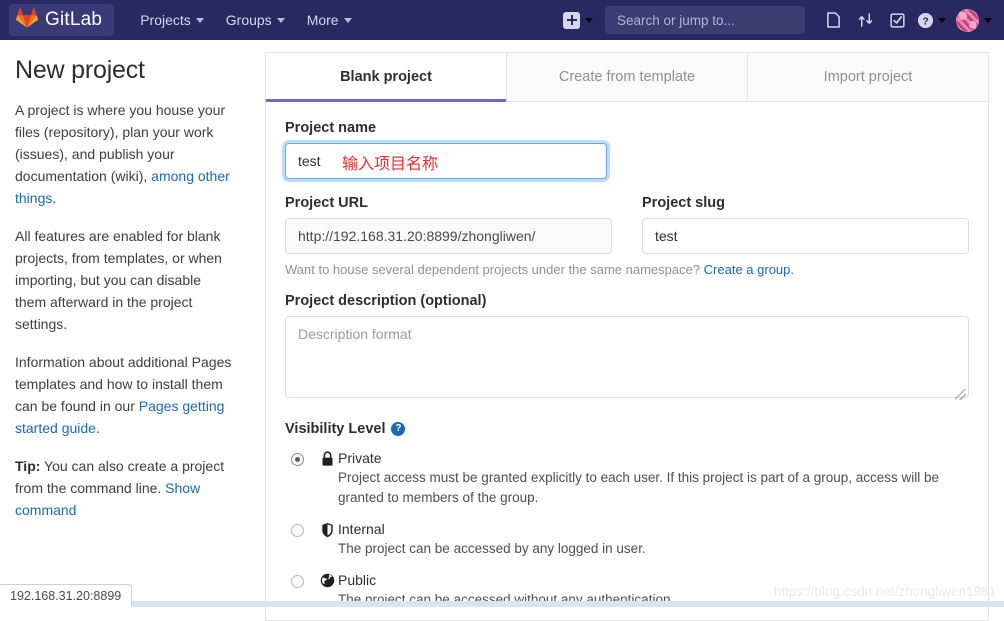  What do you see at coordinates (27, 466) in the screenshot?
I see `tip-label: Tip:` at bounding box center [27, 466].